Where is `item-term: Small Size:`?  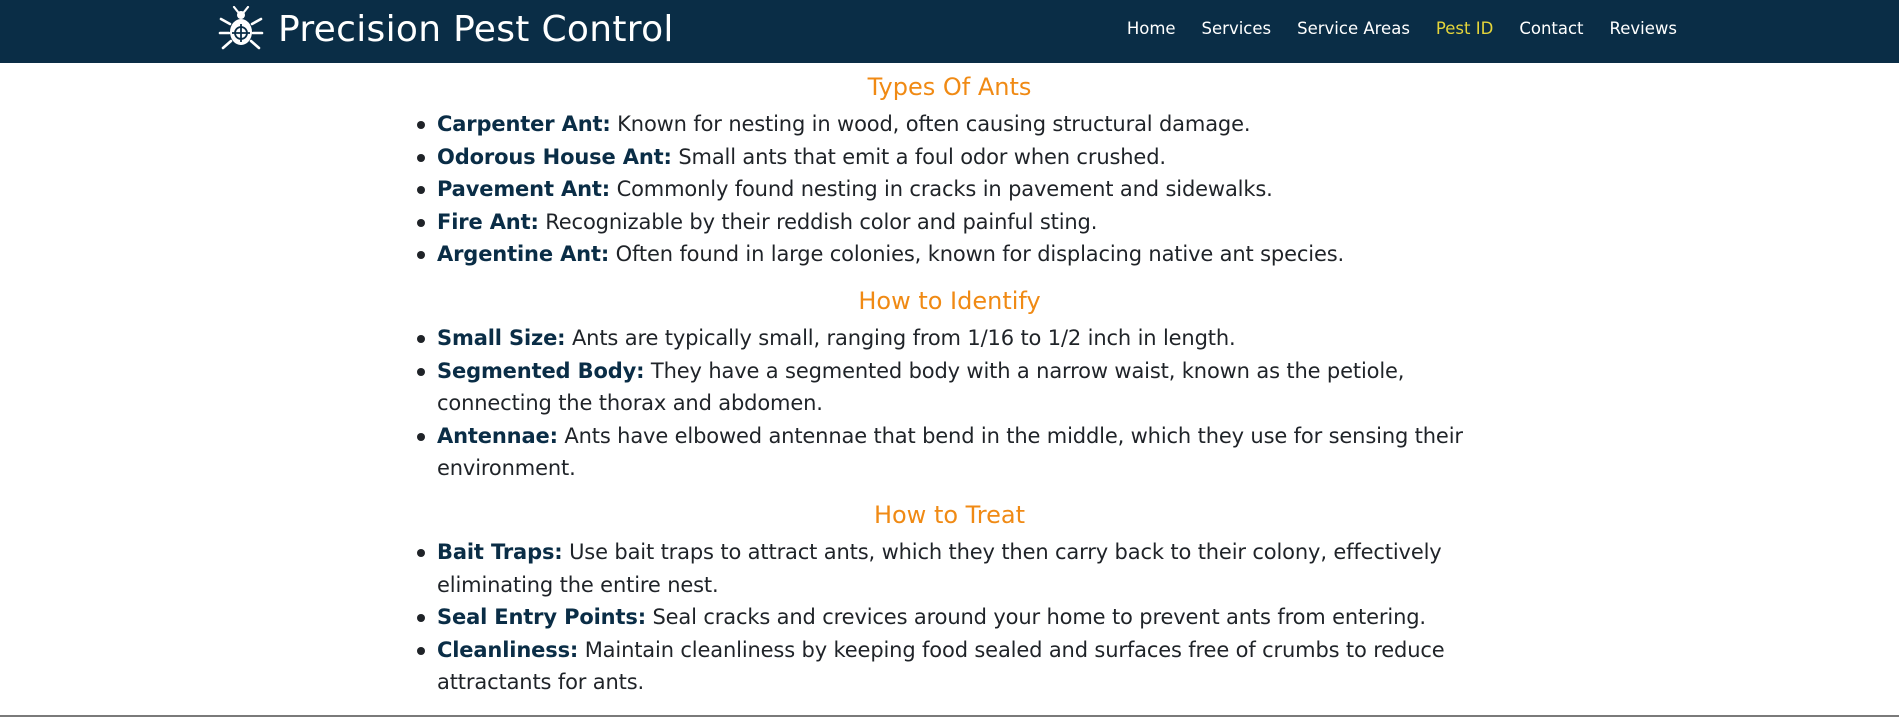 item-term: Small Size: is located at coordinates (501, 338).